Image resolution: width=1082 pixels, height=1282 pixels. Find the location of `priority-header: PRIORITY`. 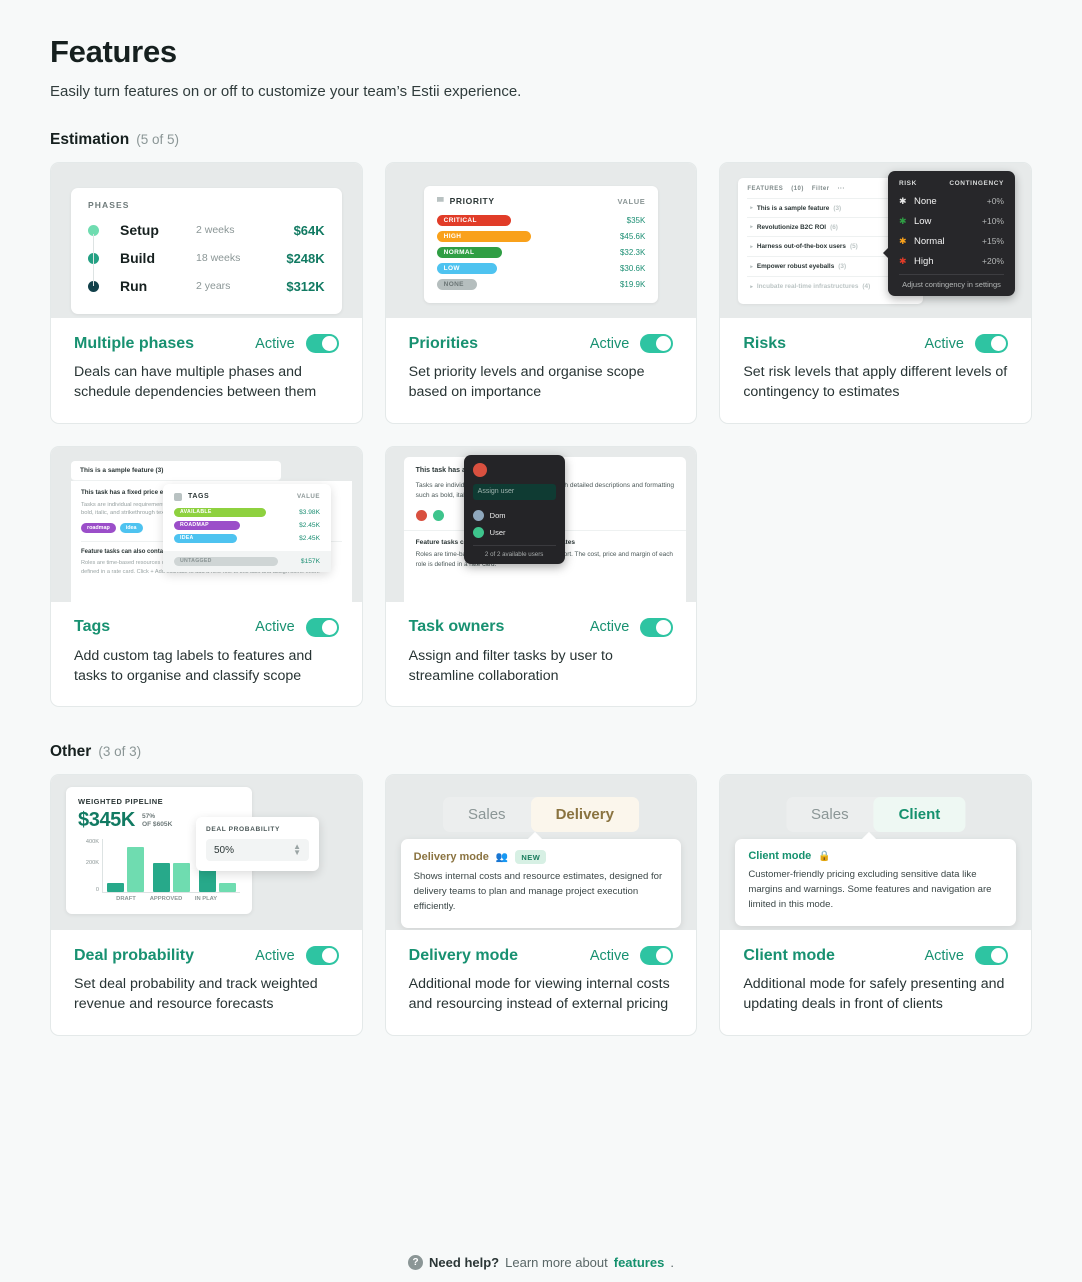

priority-header: PRIORITY is located at coordinates (472, 201).